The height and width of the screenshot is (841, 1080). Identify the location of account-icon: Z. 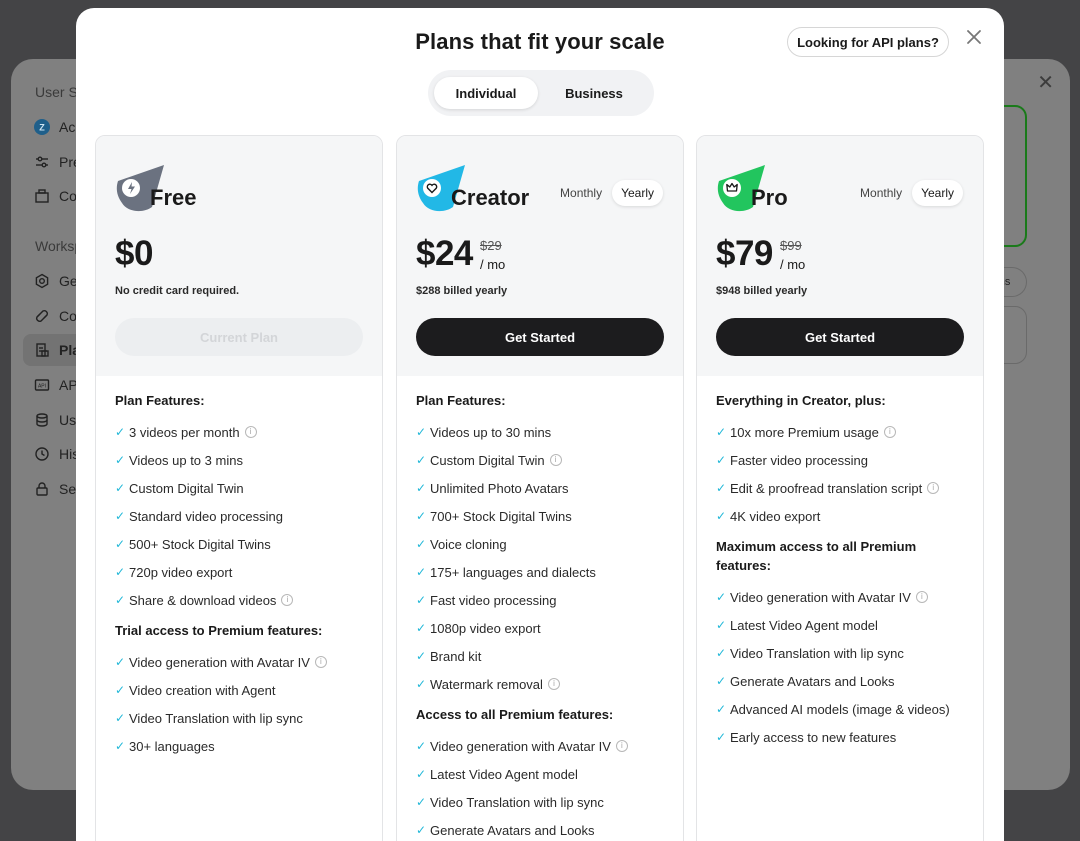
(41, 127).